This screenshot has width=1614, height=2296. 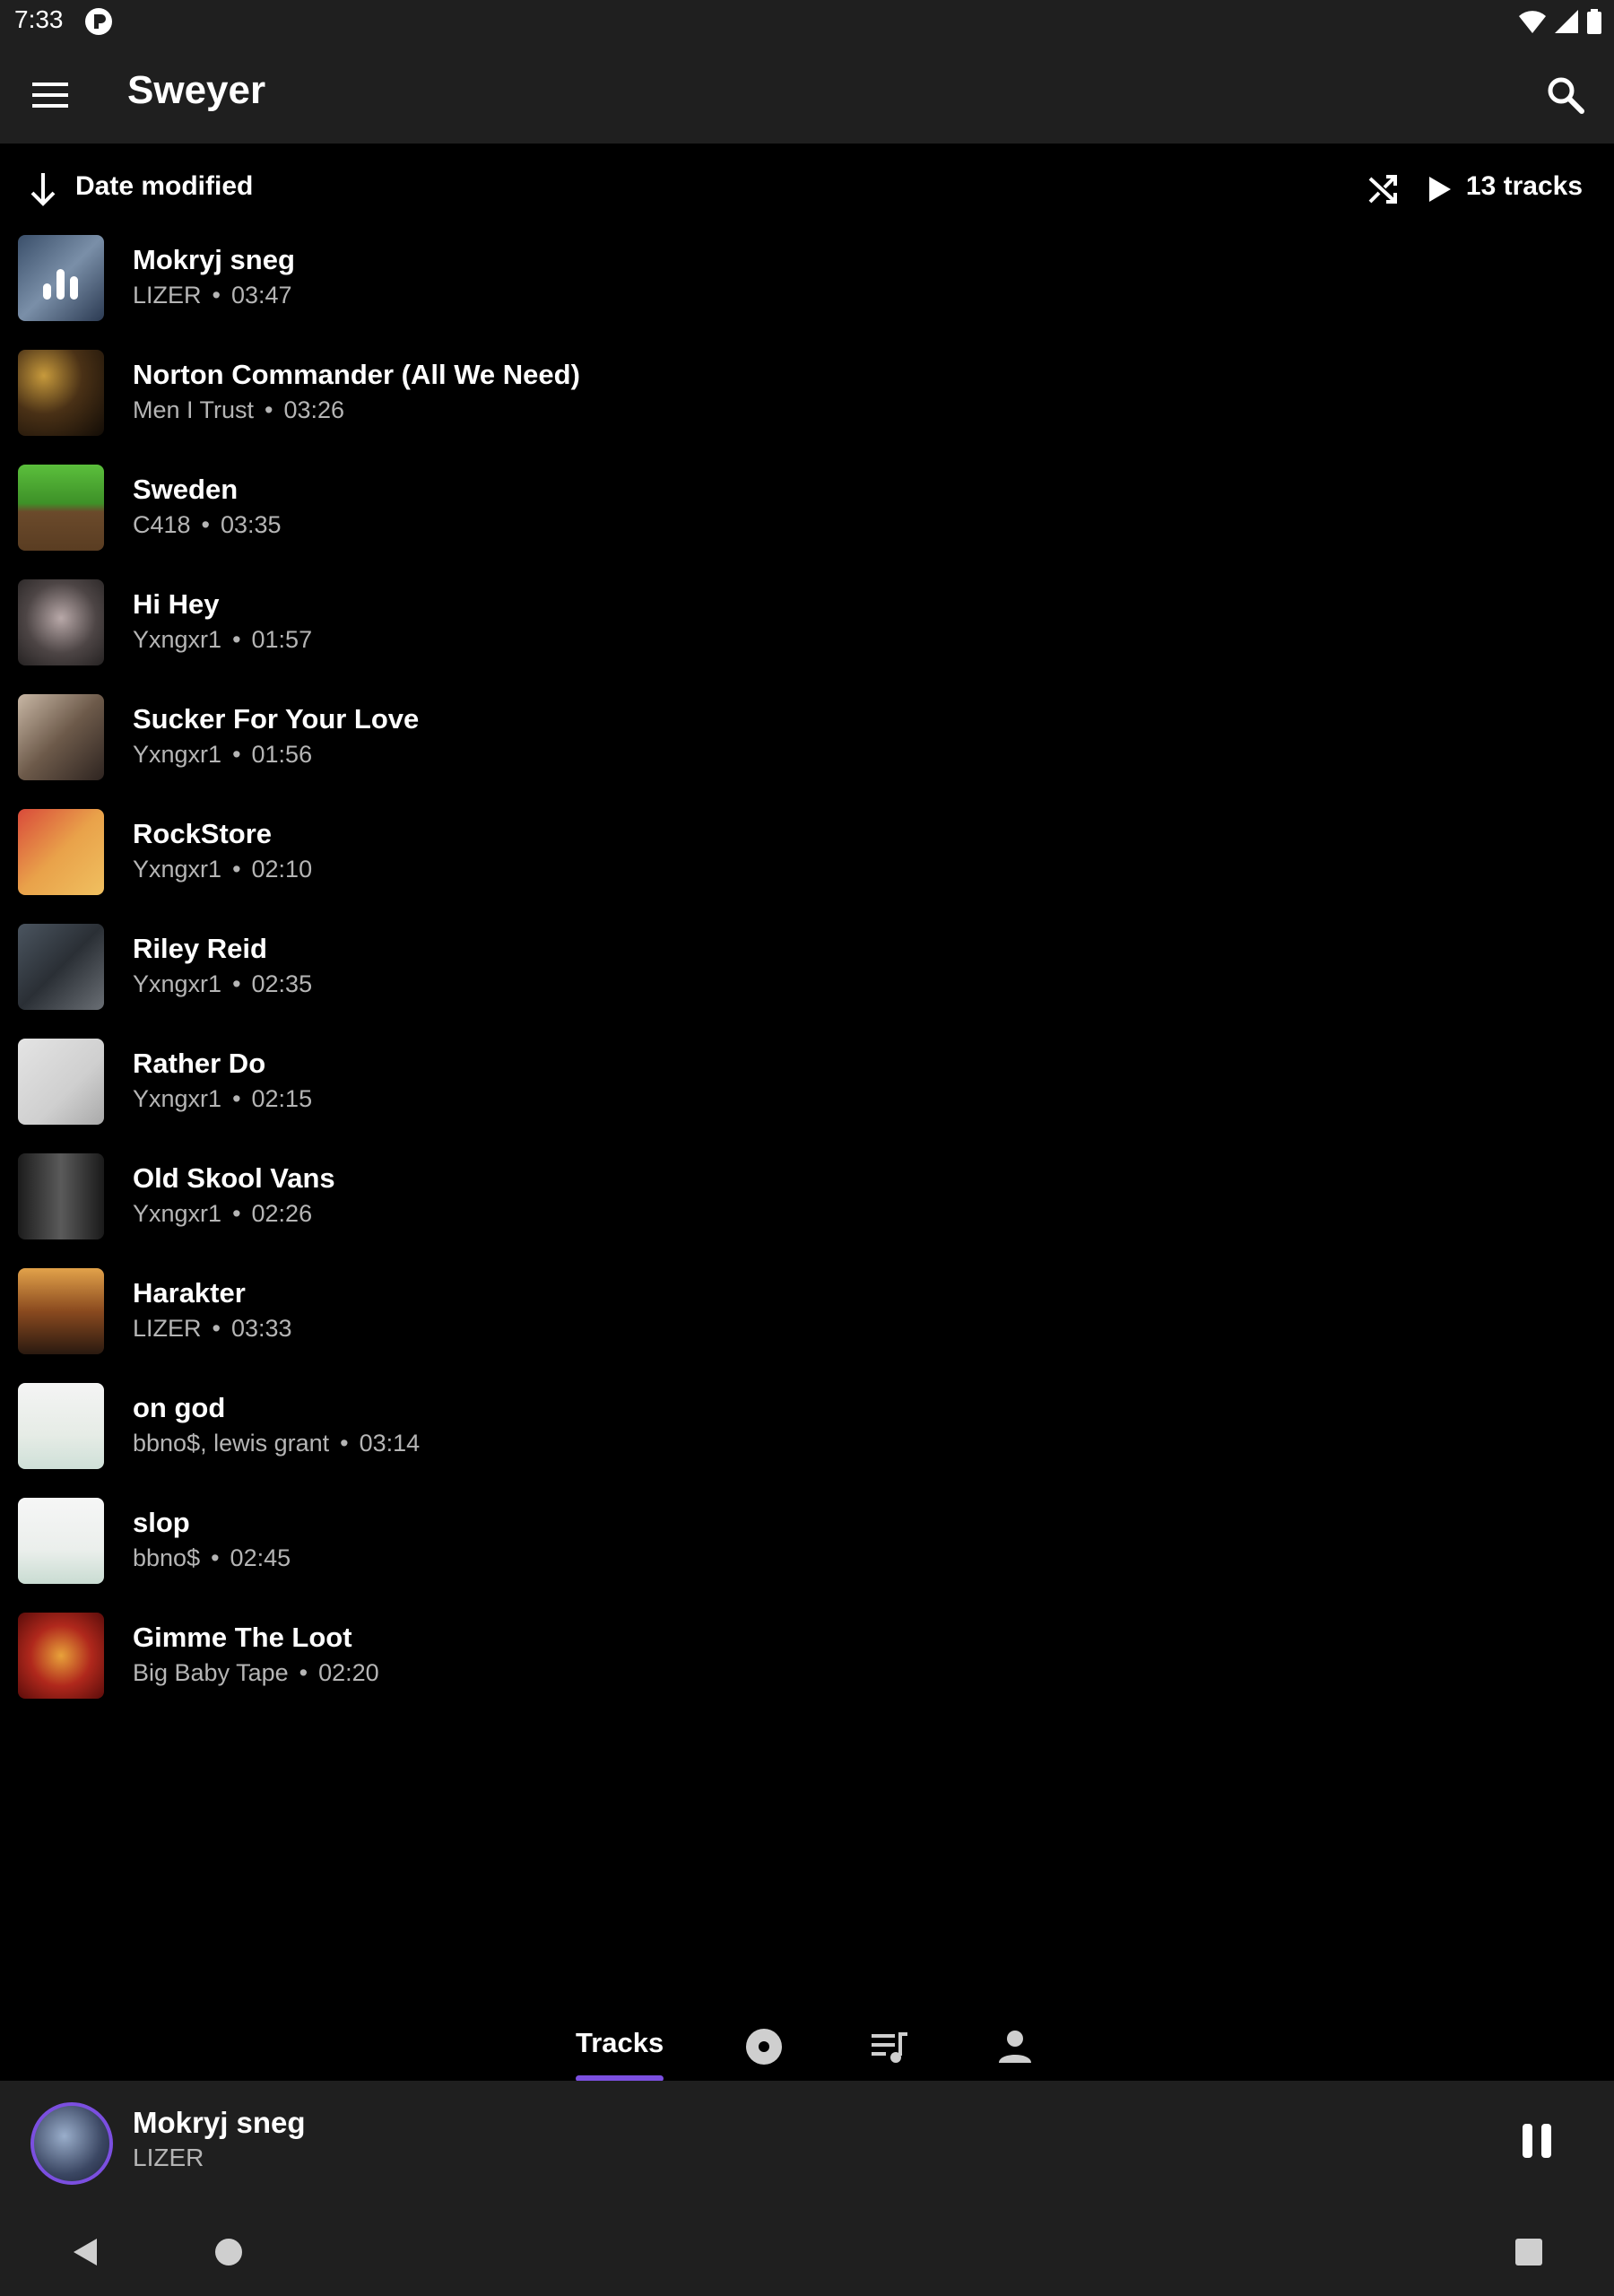 What do you see at coordinates (43, 189) in the screenshot?
I see `sort-arrow-icon` at bounding box center [43, 189].